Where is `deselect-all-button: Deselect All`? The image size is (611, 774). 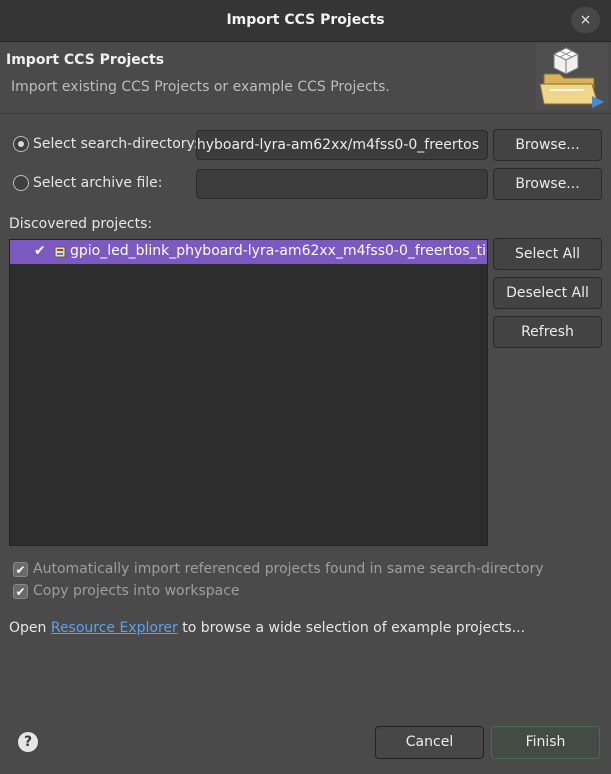
deselect-all-button: Deselect All is located at coordinates (547, 293).